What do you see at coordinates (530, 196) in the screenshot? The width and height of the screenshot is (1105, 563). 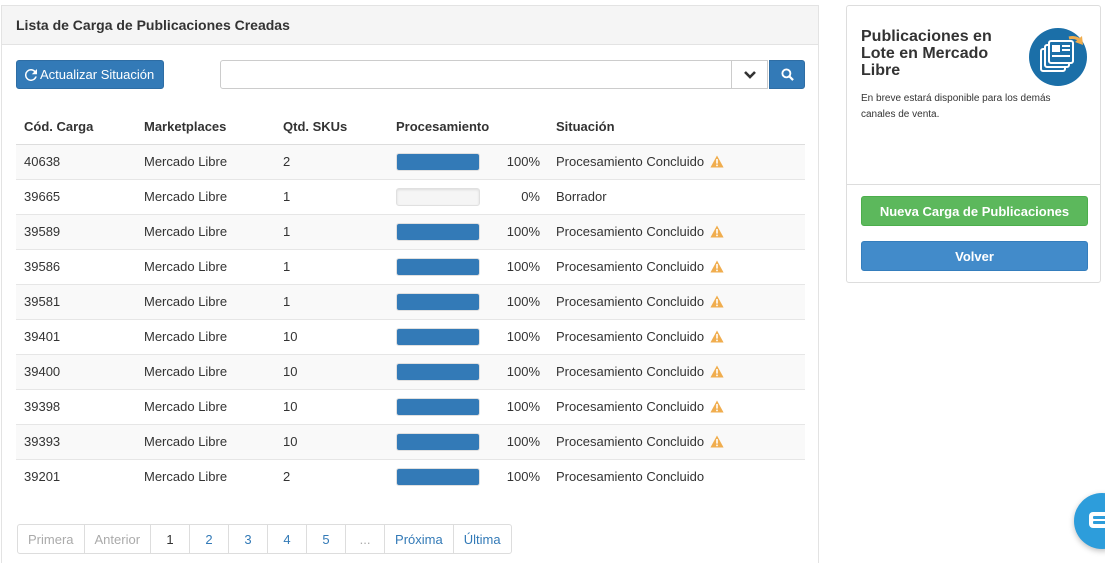 I see `progress-percent: 0%` at bounding box center [530, 196].